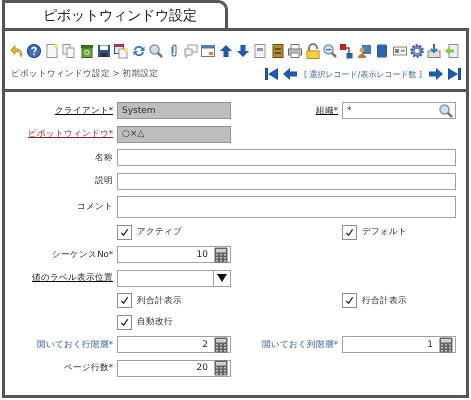 The image size is (471, 400). Describe the element at coordinates (399, 344) in the screenshot. I see `number-field: 1` at that location.